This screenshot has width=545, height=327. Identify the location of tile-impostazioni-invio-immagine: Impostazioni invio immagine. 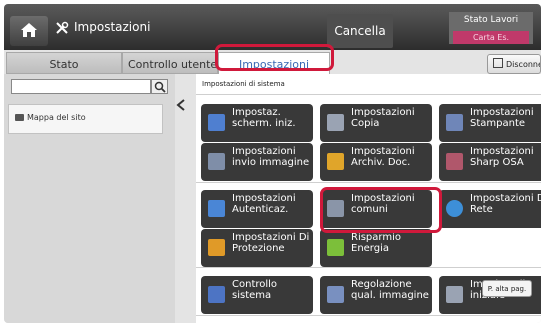
(257, 162).